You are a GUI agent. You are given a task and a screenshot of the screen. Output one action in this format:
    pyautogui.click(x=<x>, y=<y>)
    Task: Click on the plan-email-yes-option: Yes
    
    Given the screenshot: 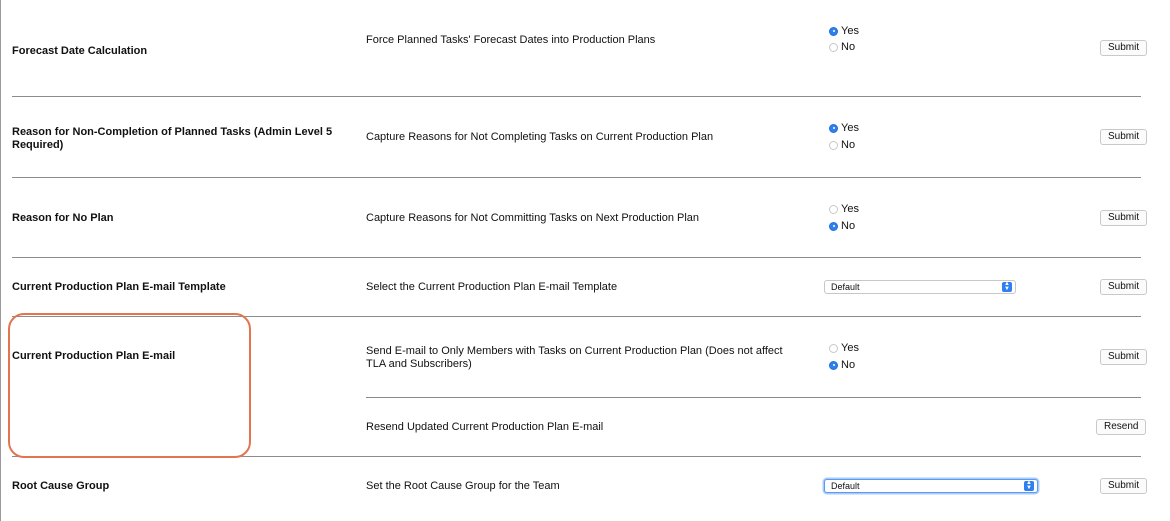 What is the action you would take?
    pyautogui.click(x=844, y=348)
    